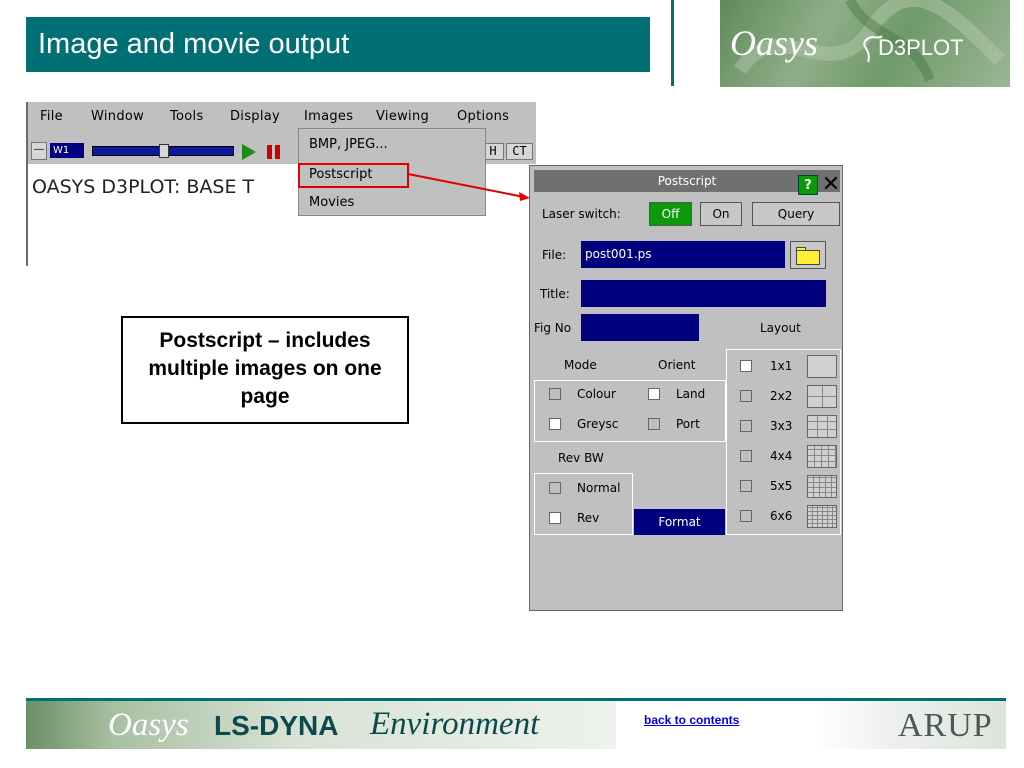 The height and width of the screenshot is (768, 1024). Describe the element at coordinates (670, 214) in the screenshot. I see `laser-off-button: Off` at that location.